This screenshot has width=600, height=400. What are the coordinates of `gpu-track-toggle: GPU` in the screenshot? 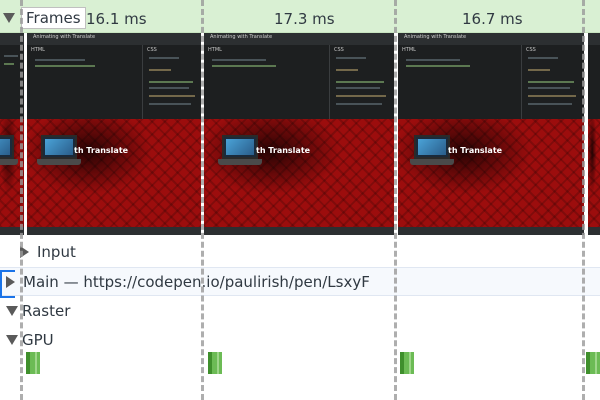 It's located at (30, 340).